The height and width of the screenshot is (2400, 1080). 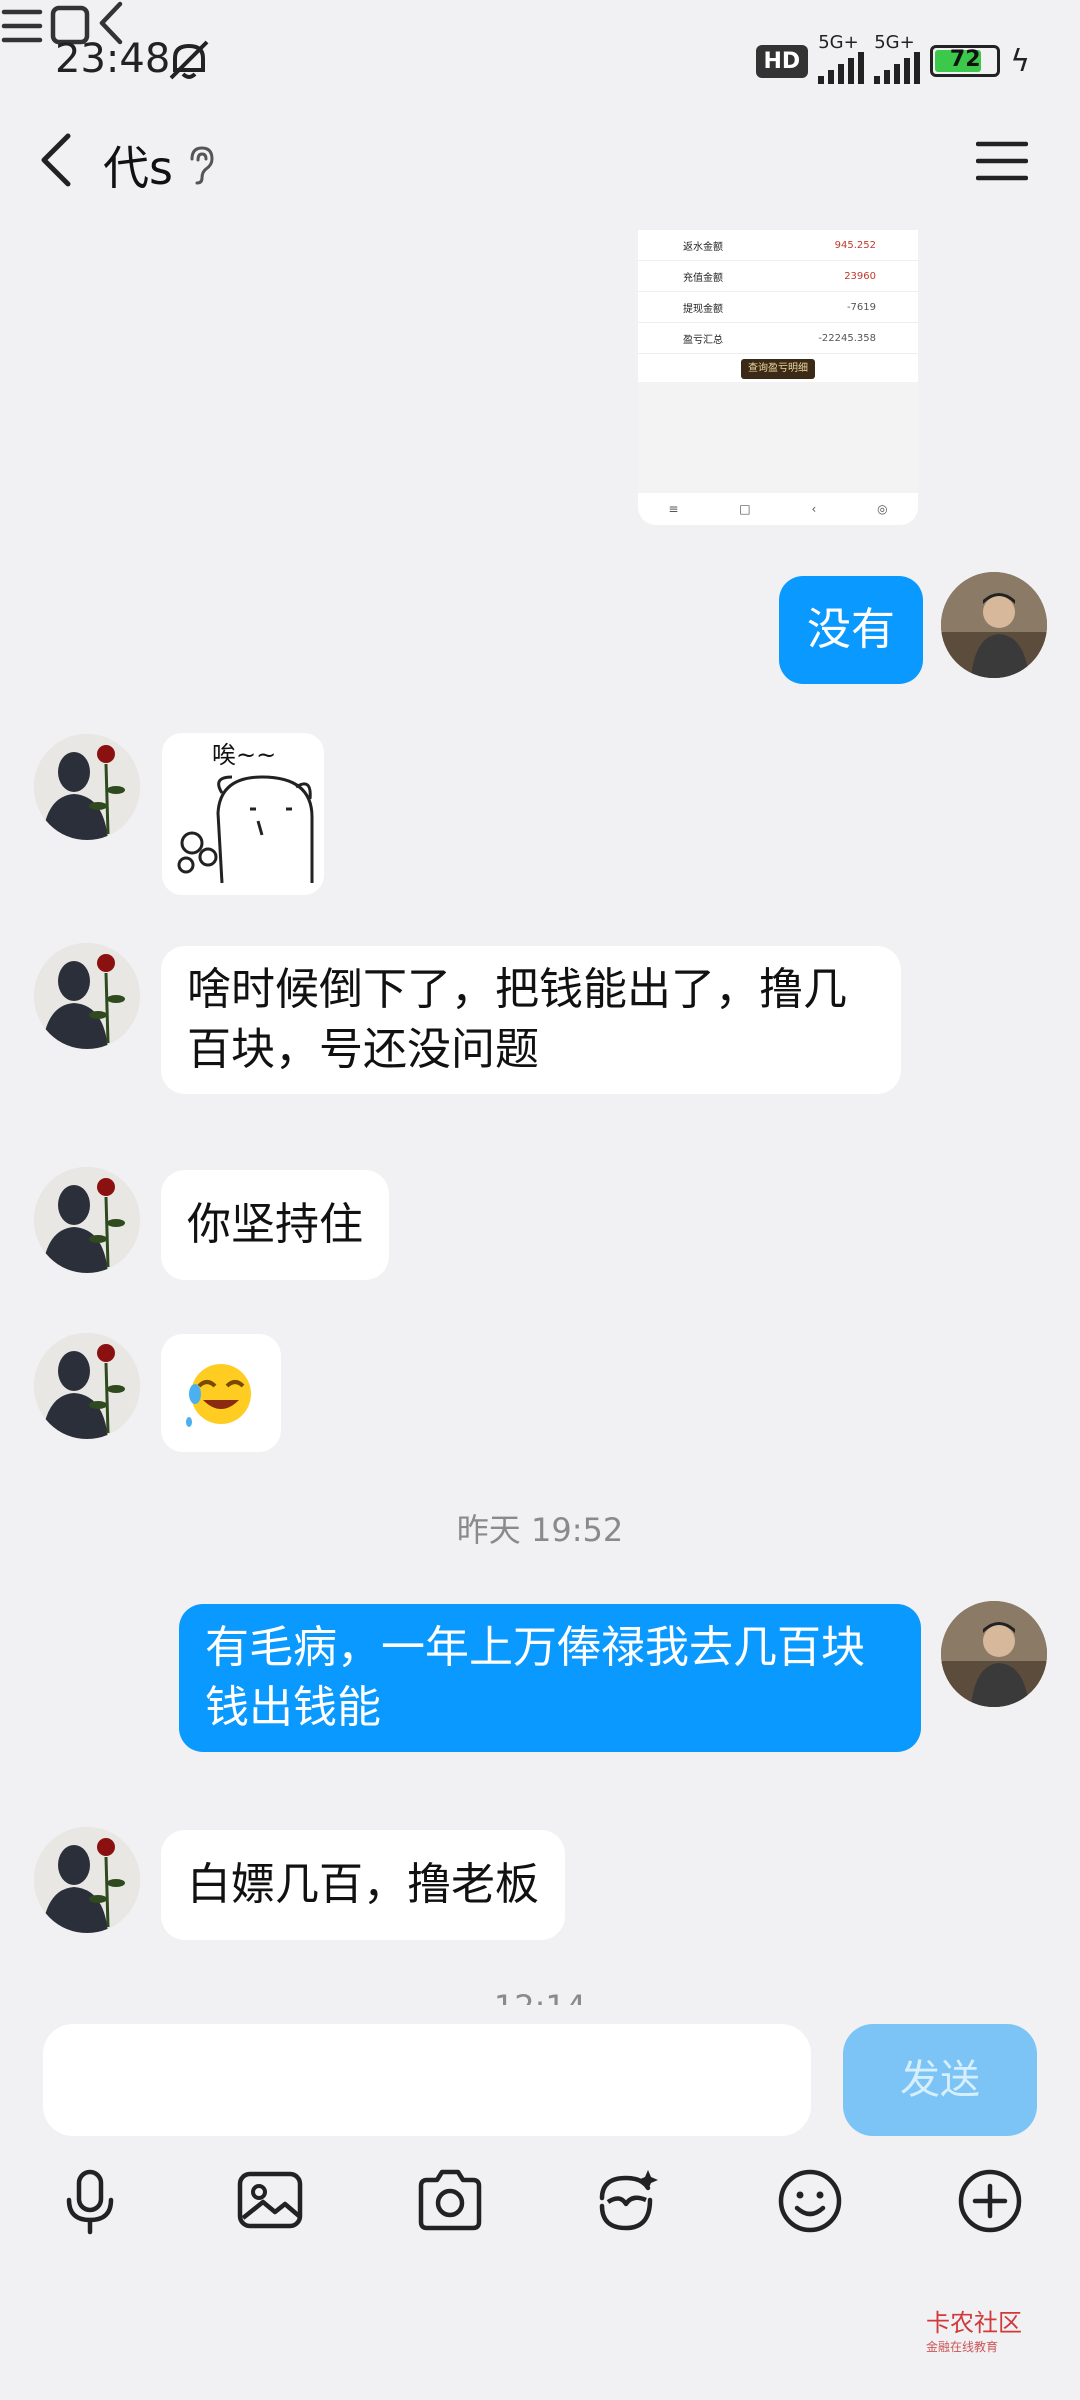 What do you see at coordinates (550, 1678) in the screenshot?
I see `outgoing-message: 有毛病，一年上万俸禄我去几百块钱出钱能` at bounding box center [550, 1678].